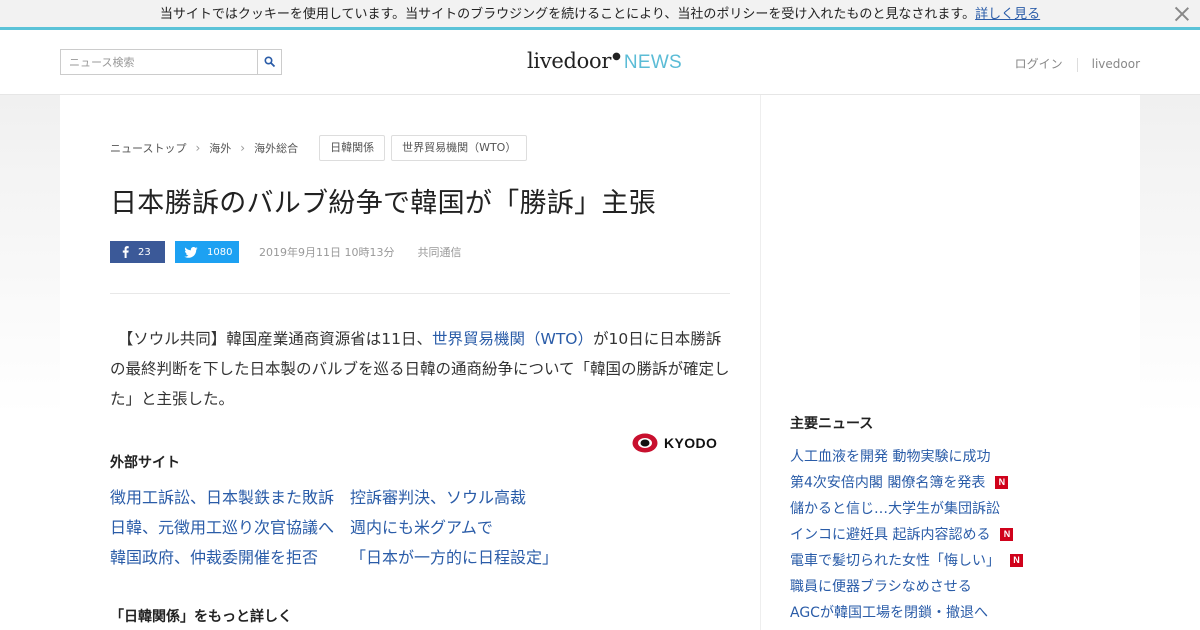 The width and height of the screenshot is (1200, 630). What do you see at coordinates (220, 252) in the screenshot?
I see `twitter-count: 1080` at bounding box center [220, 252].